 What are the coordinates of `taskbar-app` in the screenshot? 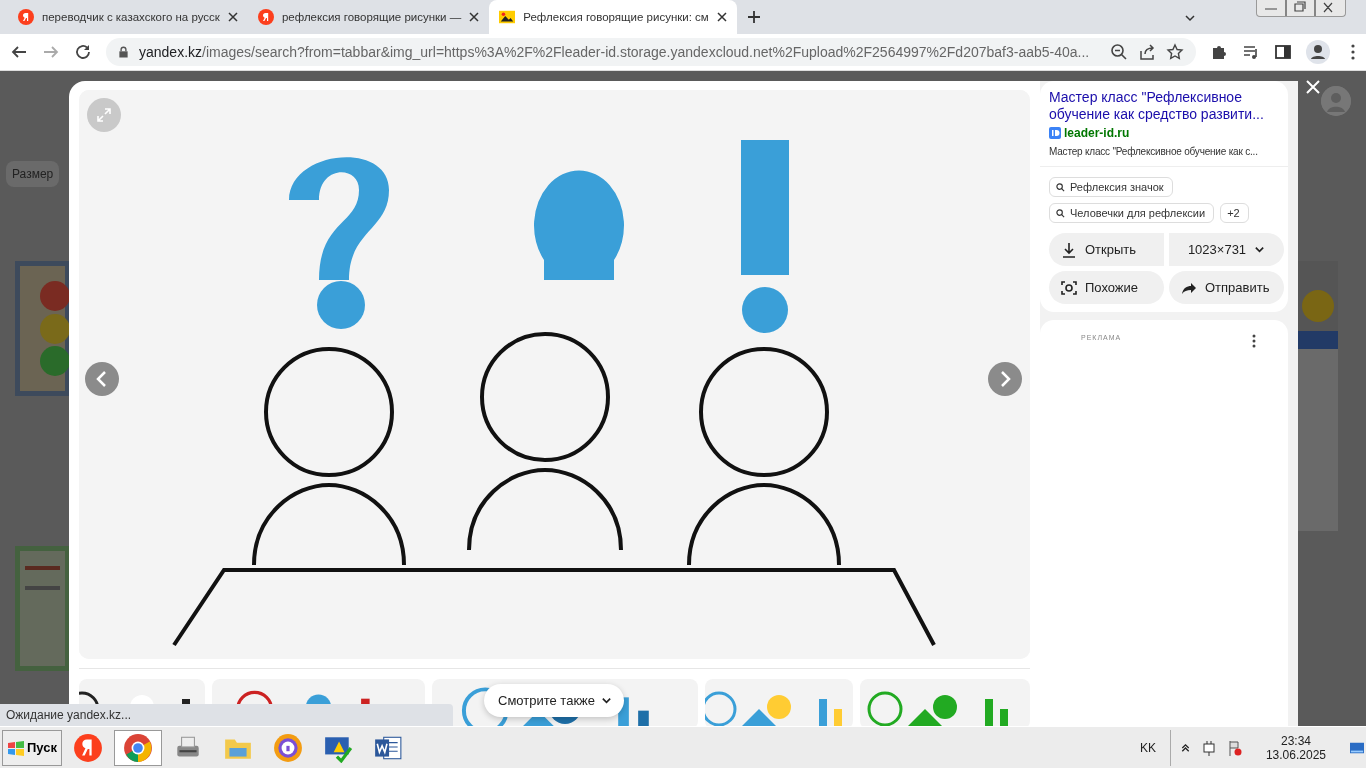 It's located at (138, 747).